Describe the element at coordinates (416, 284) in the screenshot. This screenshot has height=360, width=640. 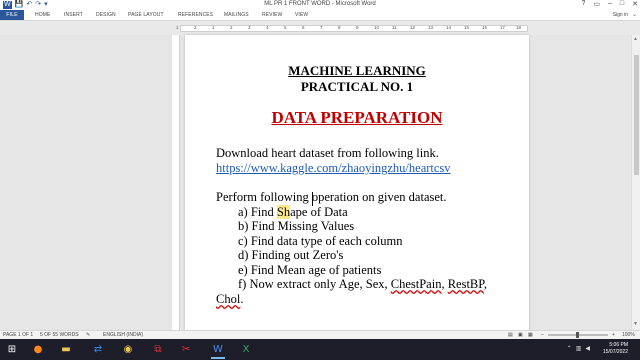
I see `spelling-flag-chestpain: ChestPain` at that location.